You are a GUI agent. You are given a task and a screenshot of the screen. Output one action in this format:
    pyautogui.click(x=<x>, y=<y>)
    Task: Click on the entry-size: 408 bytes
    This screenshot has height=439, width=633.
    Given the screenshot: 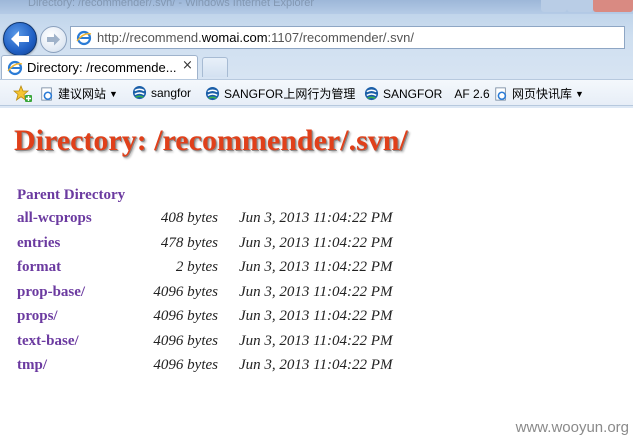 What is the action you would take?
    pyautogui.click(x=189, y=218)
    